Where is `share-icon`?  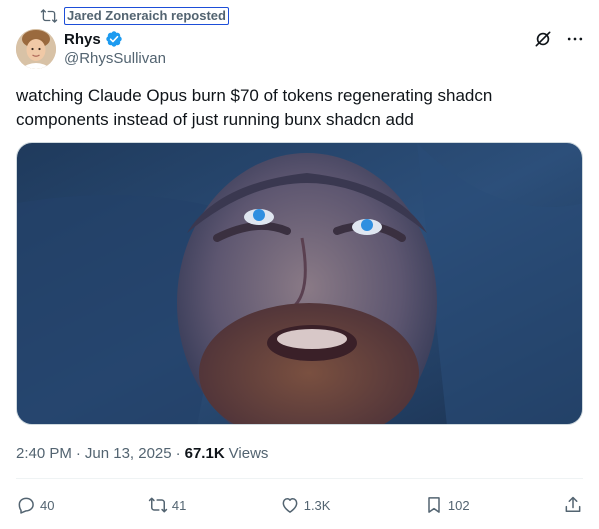
share-icon is located at coordinates (573, 504).